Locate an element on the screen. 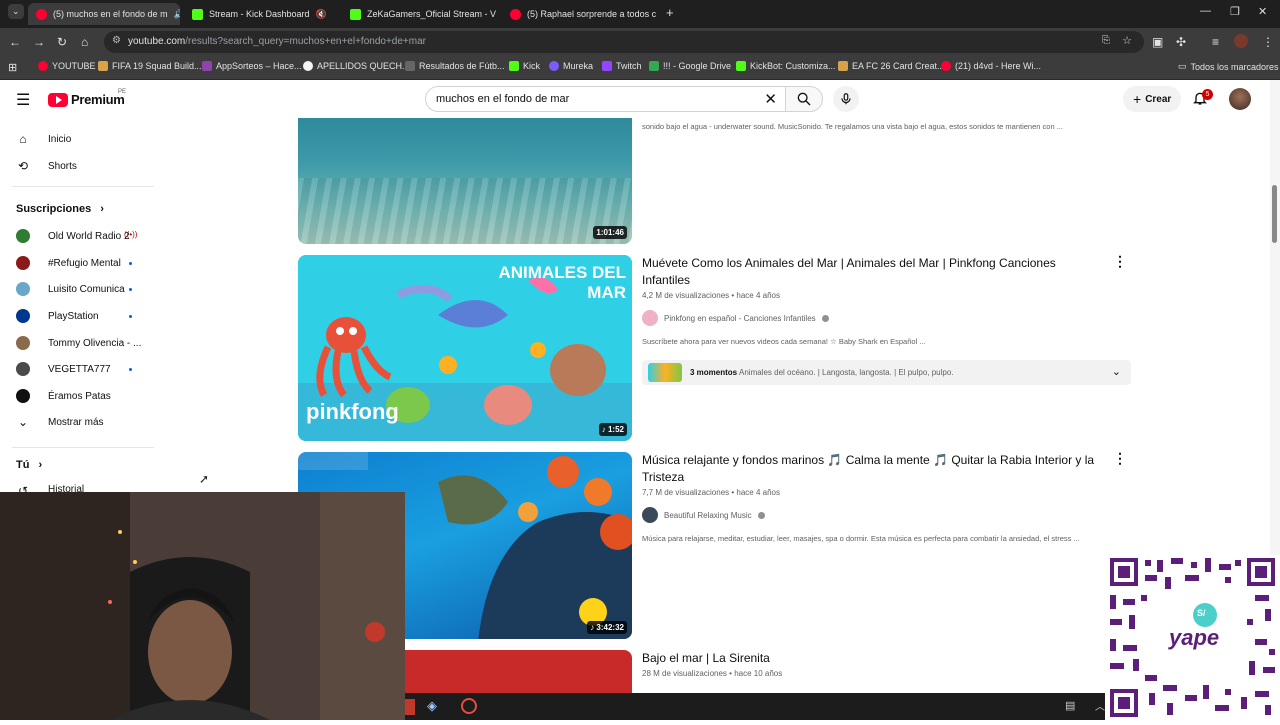 The width and height of the screenshot is (1280, 725). chevron-down-icon: ⌄ is located at coordinates (1116, 371).